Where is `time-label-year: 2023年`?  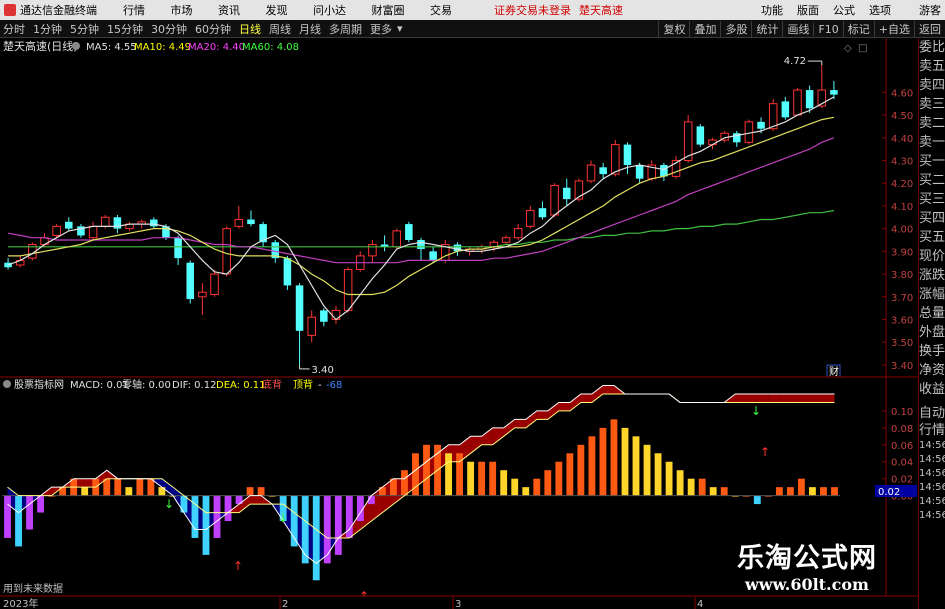
time-label-year: 2023年 is located at coordinates (20, 603).